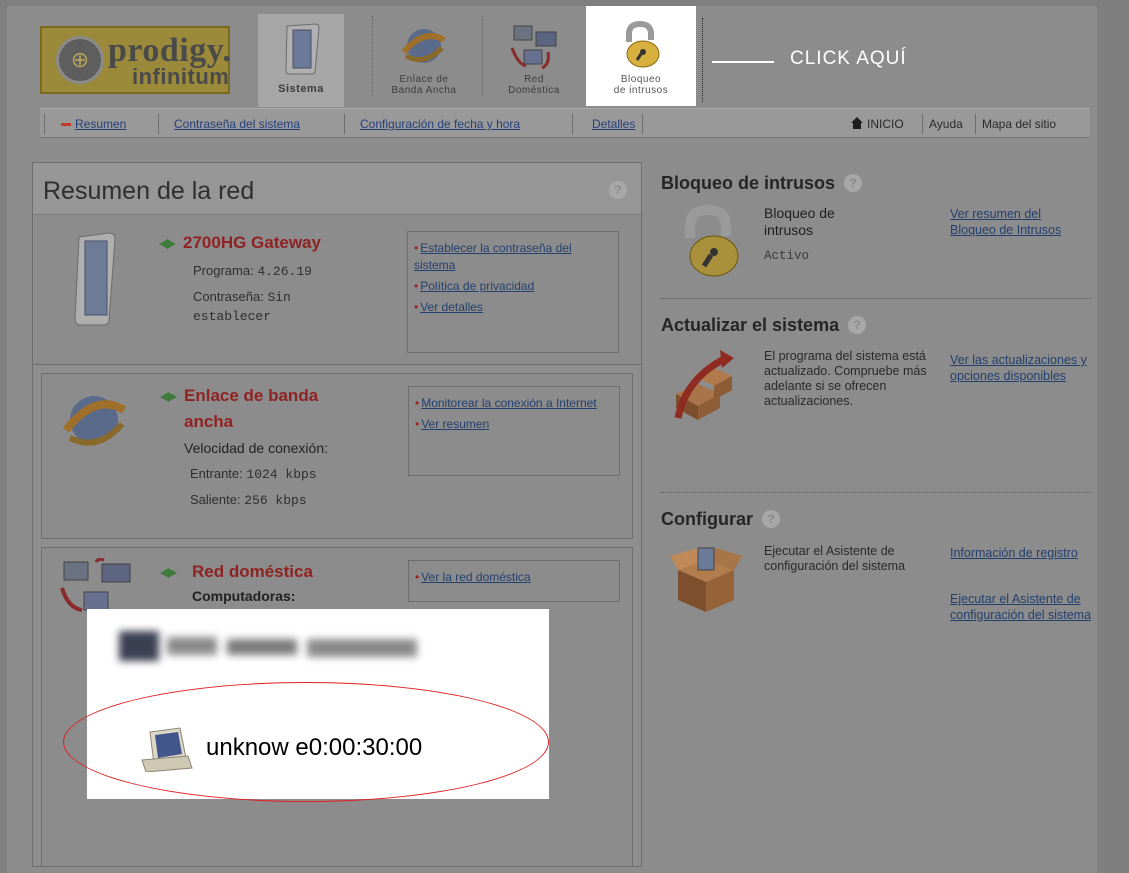 This screenshot has width=1129, height=873. I want to click on intrusion-status: Activo, so click(787, 256).